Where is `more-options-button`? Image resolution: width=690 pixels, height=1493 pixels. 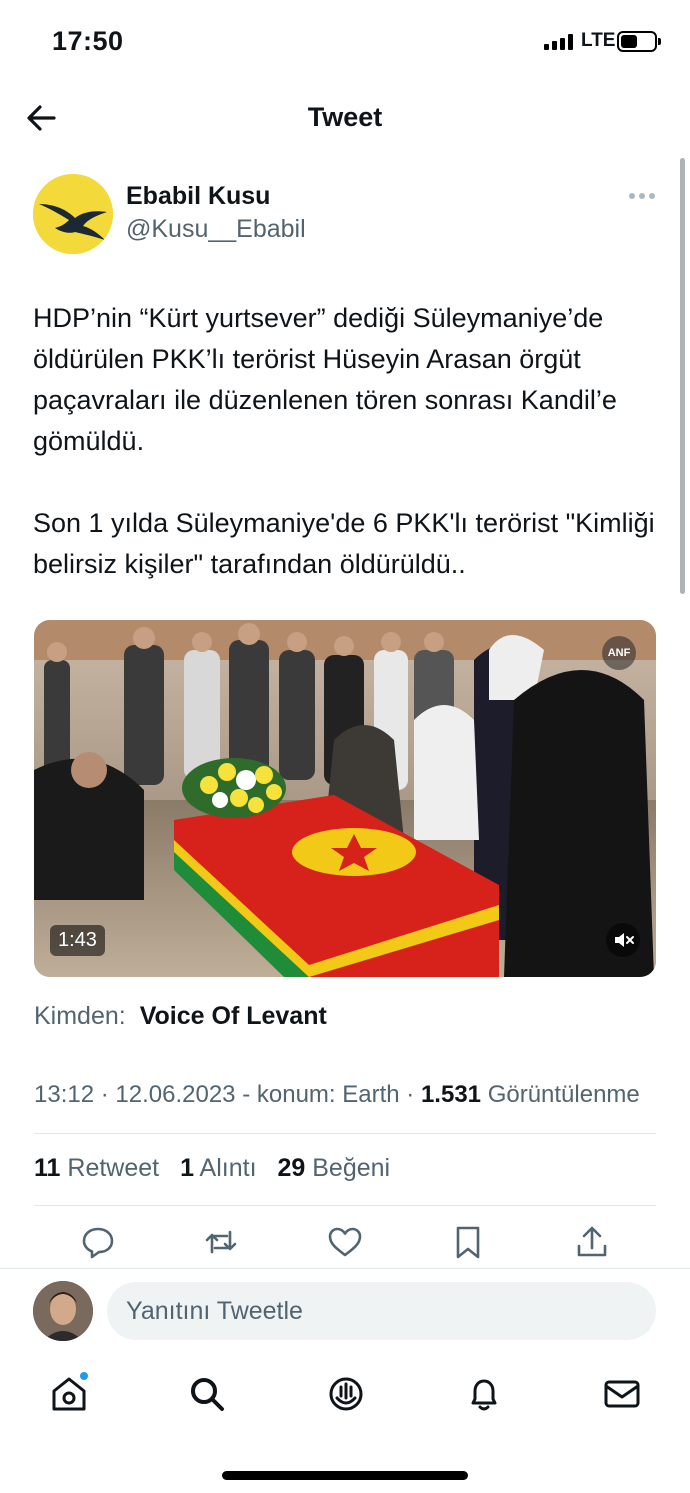
more-options-button is located at coordinates (642, 196).